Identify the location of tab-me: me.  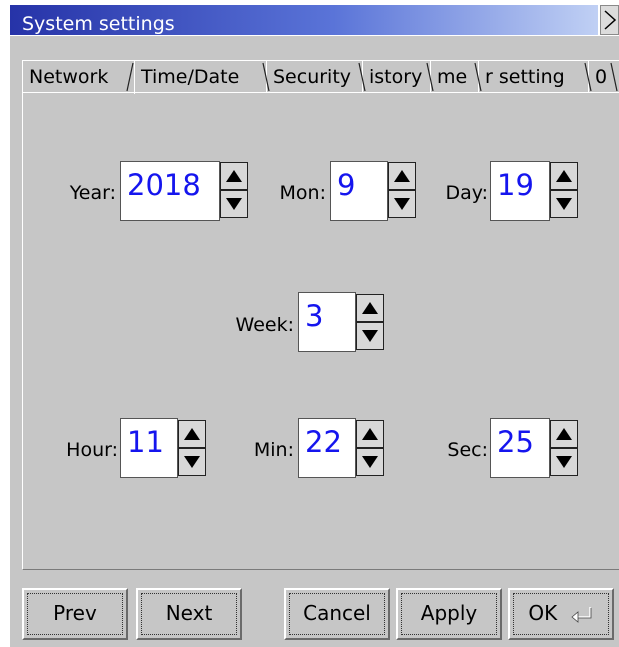
(454, 76).